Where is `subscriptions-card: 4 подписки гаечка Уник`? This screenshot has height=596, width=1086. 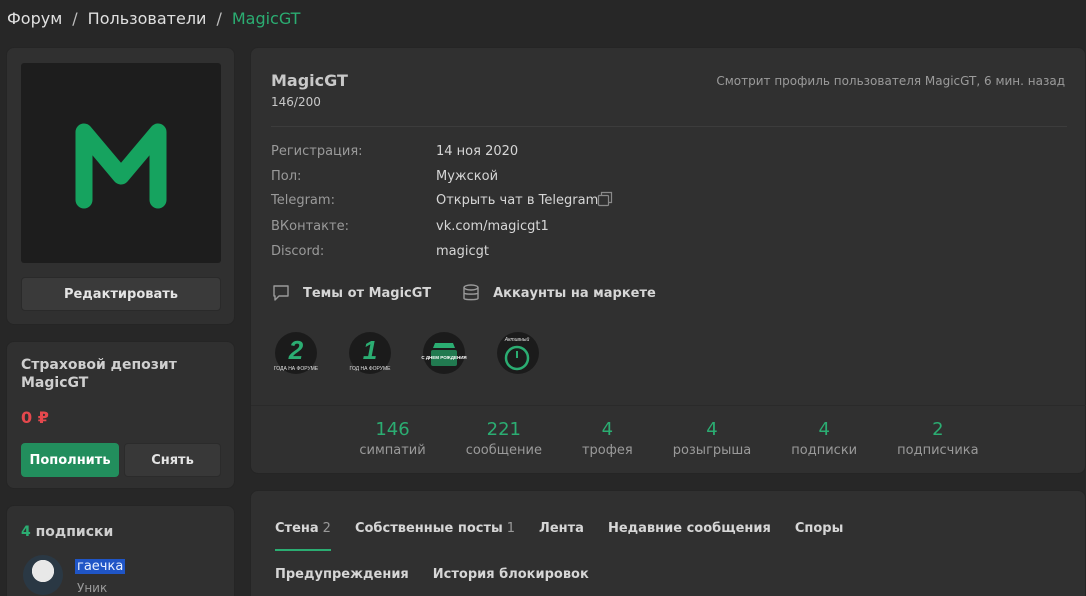
subscriptions-card: 4 подписки гаечка Уник is located at coordinates (120, 550).